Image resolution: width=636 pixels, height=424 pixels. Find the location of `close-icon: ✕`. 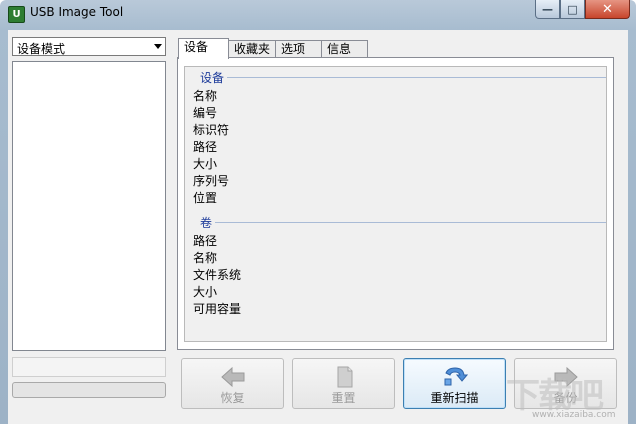

close-icon: ✕ is located at coordinates (607, 9).